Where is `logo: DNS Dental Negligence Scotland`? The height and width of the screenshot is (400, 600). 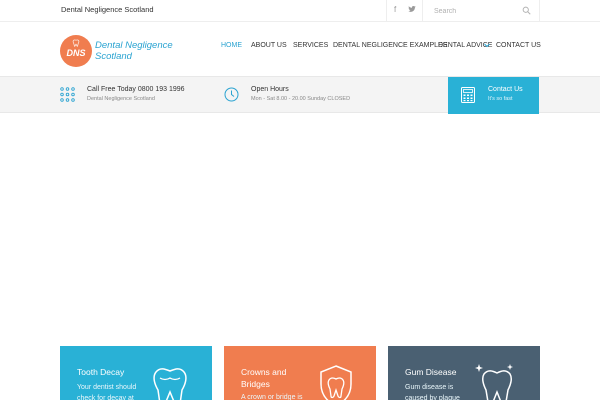 logo: DNS Dental Negligence Scotland is located at coordinates (120, 51).